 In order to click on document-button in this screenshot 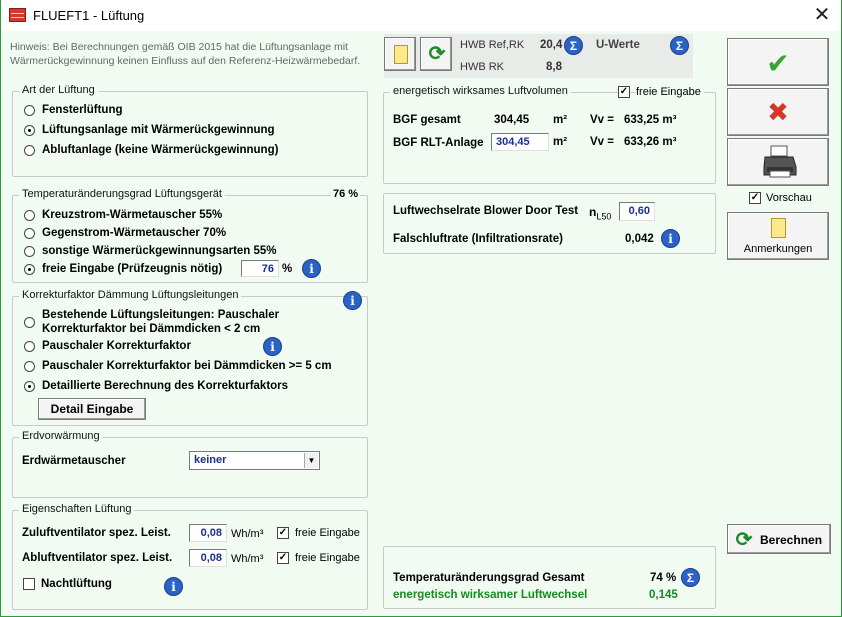, I will do `click(400, 54)`.